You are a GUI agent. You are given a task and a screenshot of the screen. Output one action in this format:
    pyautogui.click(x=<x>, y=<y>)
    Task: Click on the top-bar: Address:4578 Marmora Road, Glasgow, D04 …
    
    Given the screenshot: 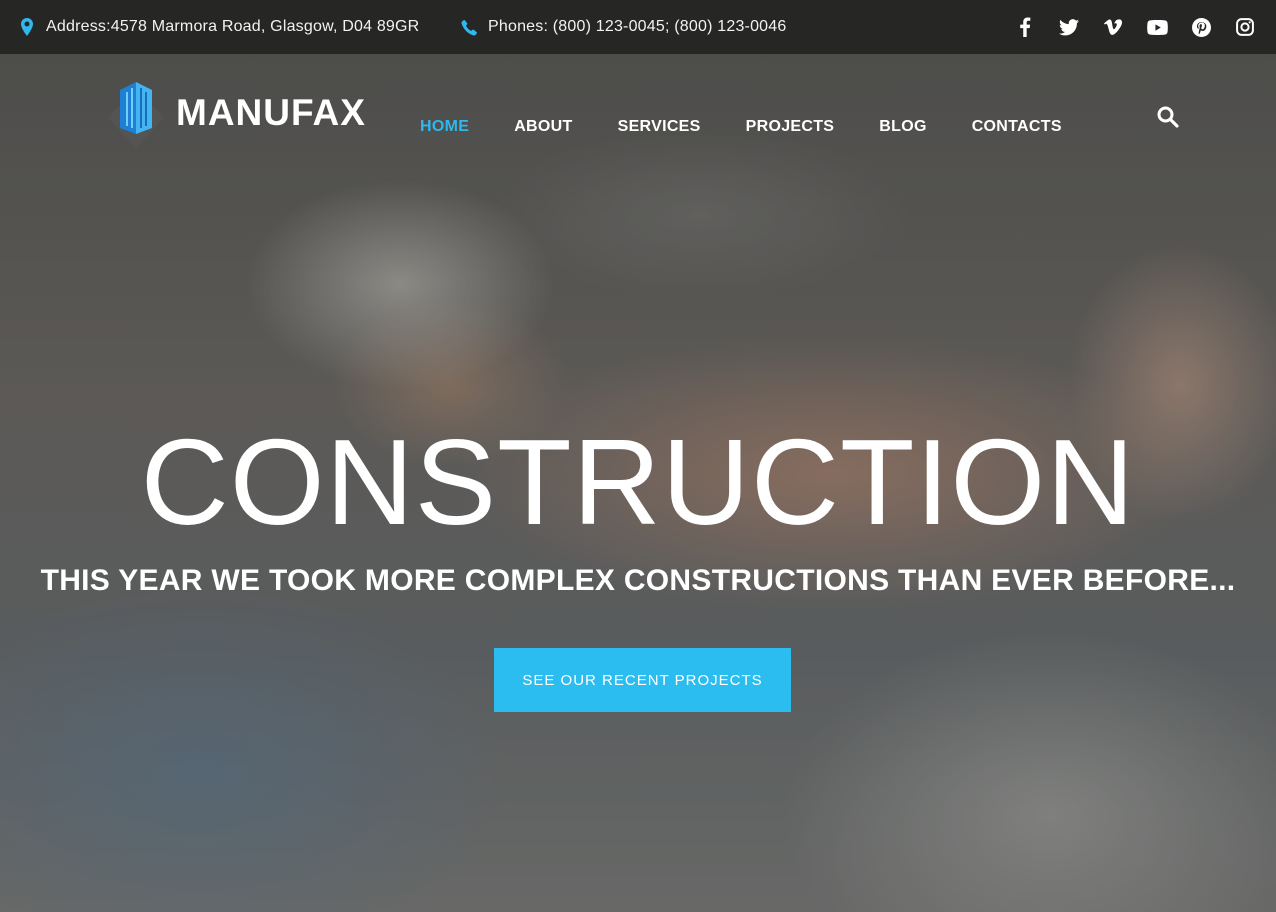 What is the action you would take?
    pyautogui.click(x=638, y=27)
    